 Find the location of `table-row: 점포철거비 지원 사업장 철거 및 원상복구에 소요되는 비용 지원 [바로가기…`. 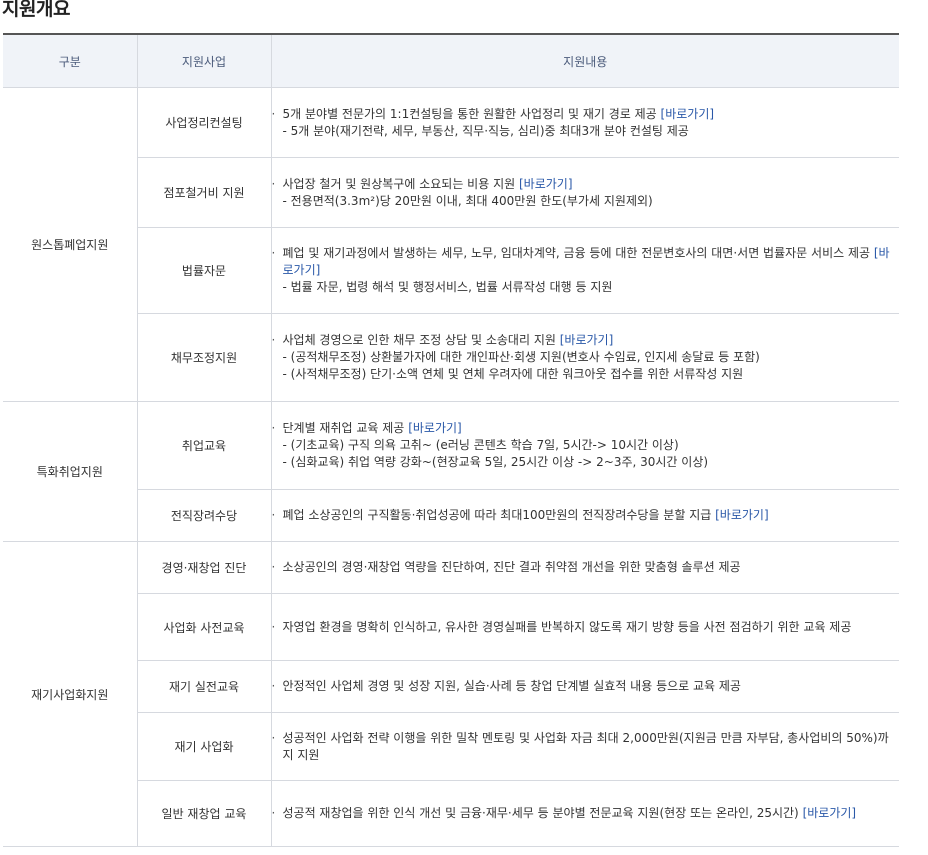

table-row: 점포철거비 지원 사업장 철거 및 원상복구에 소요되는 비용 지원 [바로가기… is located at coordinates (451, 192).